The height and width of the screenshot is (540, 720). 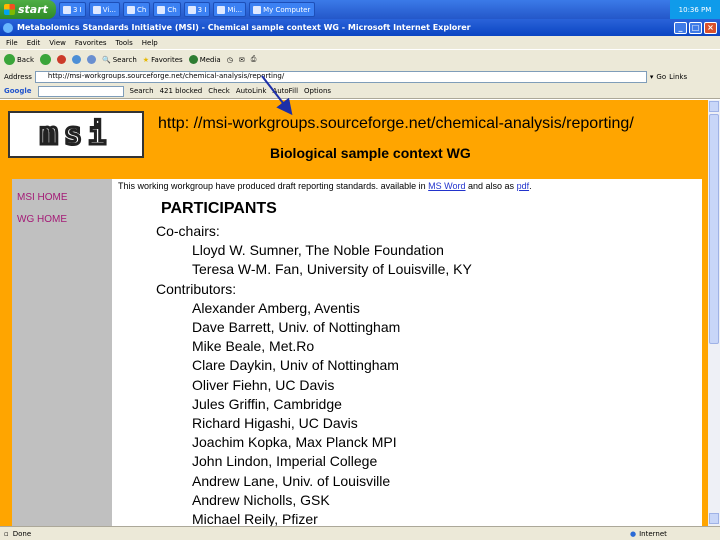 What do you see at coordinates (523, 186) in the screenshot?
I see `pdf-link: pdf` at bounding box center [523, 186].